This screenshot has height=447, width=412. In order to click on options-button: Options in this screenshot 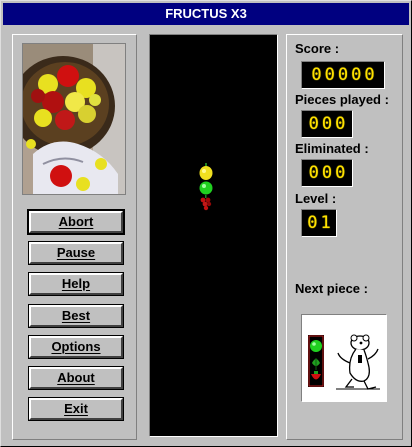, I will do `click(76, 347)`.